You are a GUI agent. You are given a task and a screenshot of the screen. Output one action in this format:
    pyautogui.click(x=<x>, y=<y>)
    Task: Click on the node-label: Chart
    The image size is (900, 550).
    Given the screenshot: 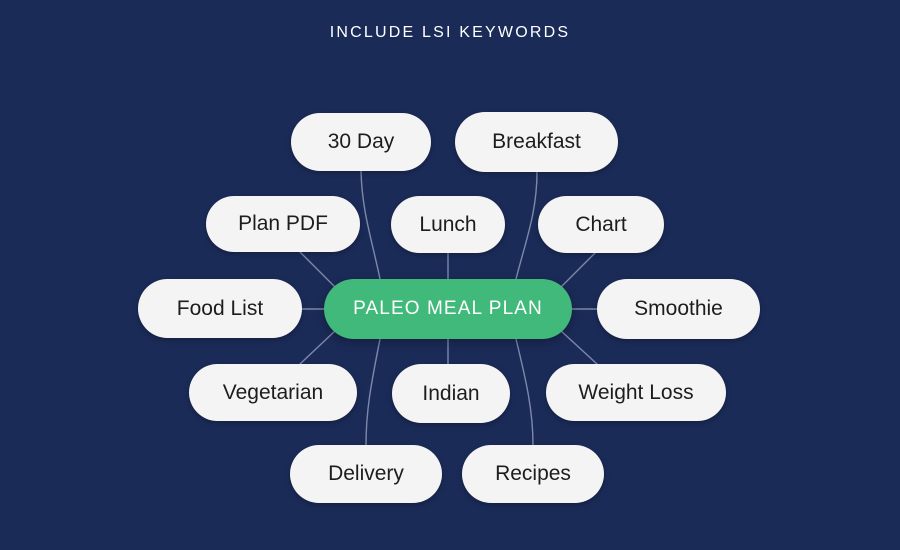 What is the action you would take?
    pyautogui.click(x=601, y=224)
    